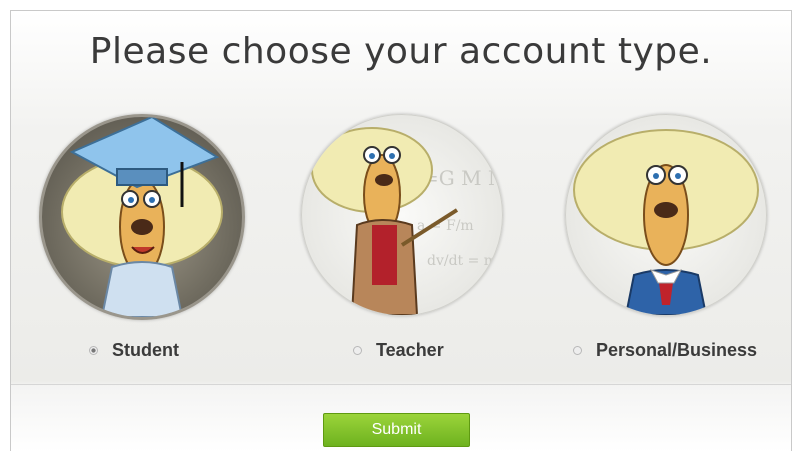 The image size is (794, 451). Describe the element at coordinates (396, 430) in the screenshot. I see `submit-button: Submit` at that location.